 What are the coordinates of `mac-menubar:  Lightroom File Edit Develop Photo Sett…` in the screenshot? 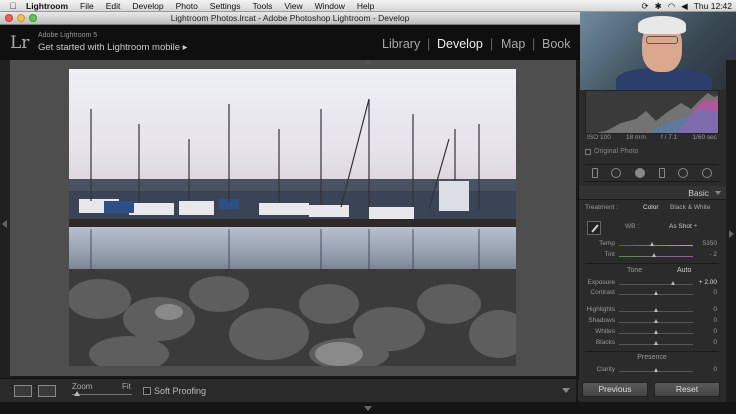 It's located at (368, 6).